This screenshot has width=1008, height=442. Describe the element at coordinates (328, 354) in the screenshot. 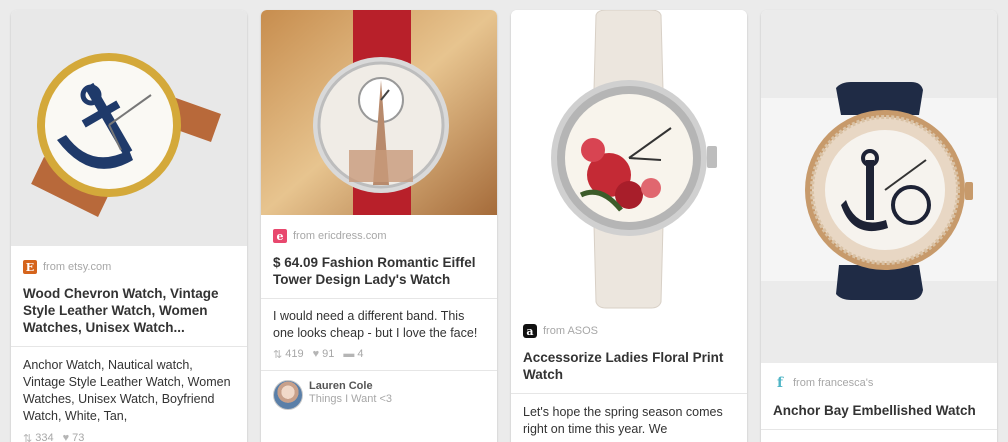

I see `like-count-value: 91` at that location.